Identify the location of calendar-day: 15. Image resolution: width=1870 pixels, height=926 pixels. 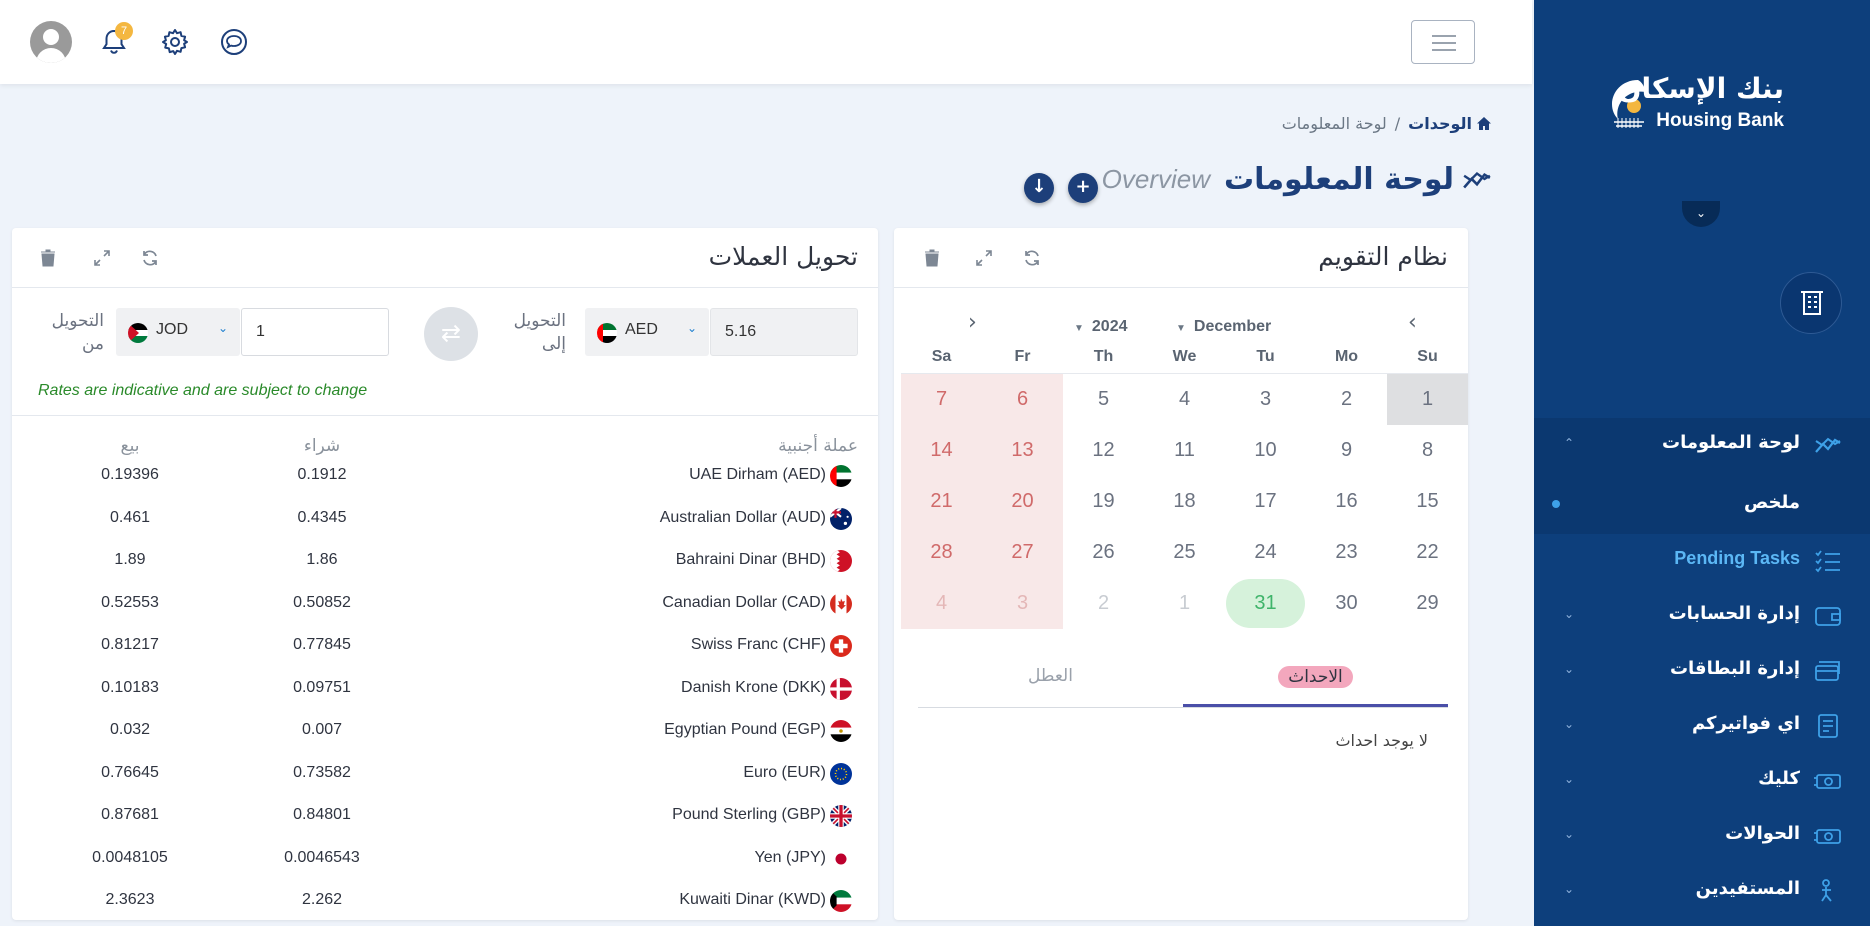
(1427, 501).